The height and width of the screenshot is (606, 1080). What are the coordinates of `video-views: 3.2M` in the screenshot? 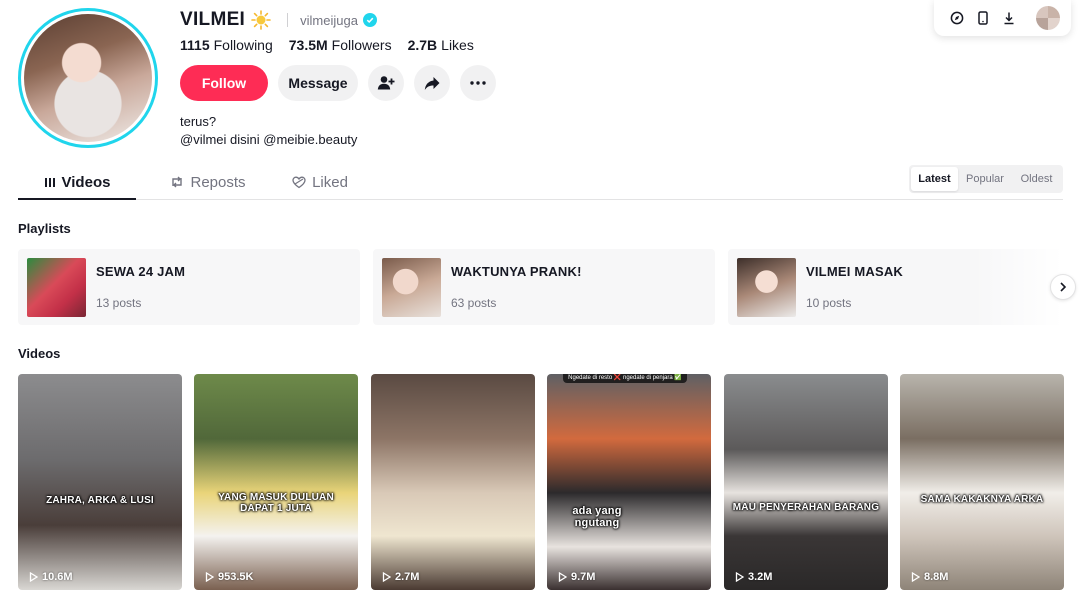 It's located at (753, 577).